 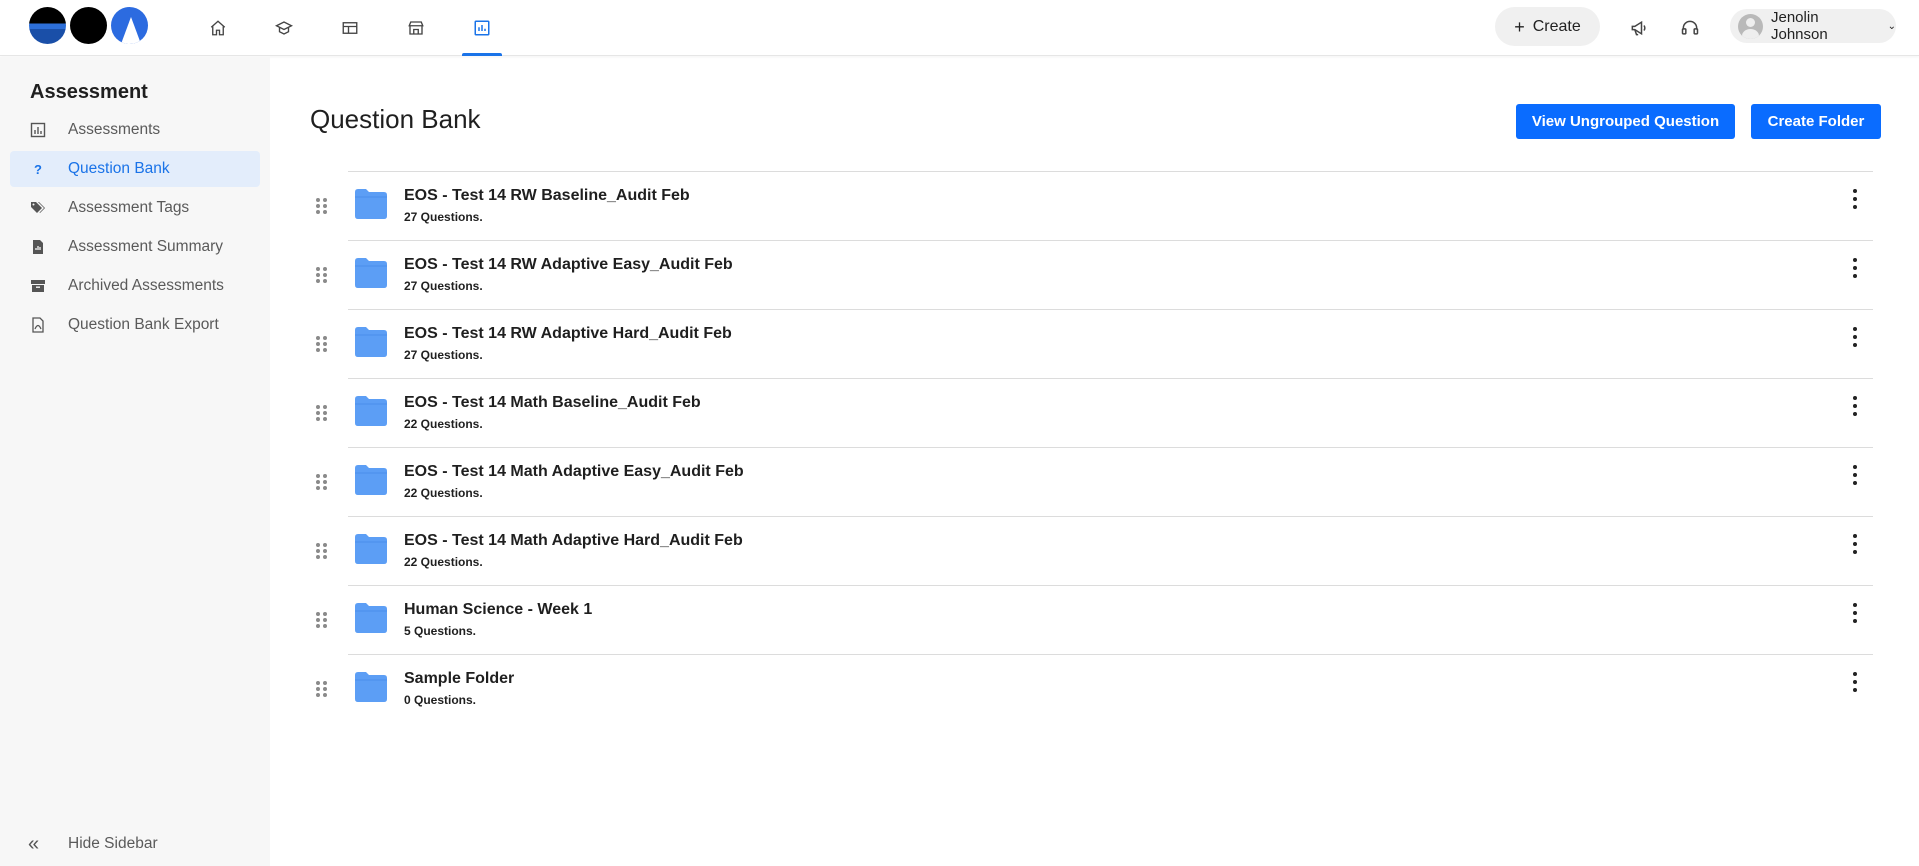 I want to click on sidebar-item-label: Question Bank, so click(x=119, y=168).